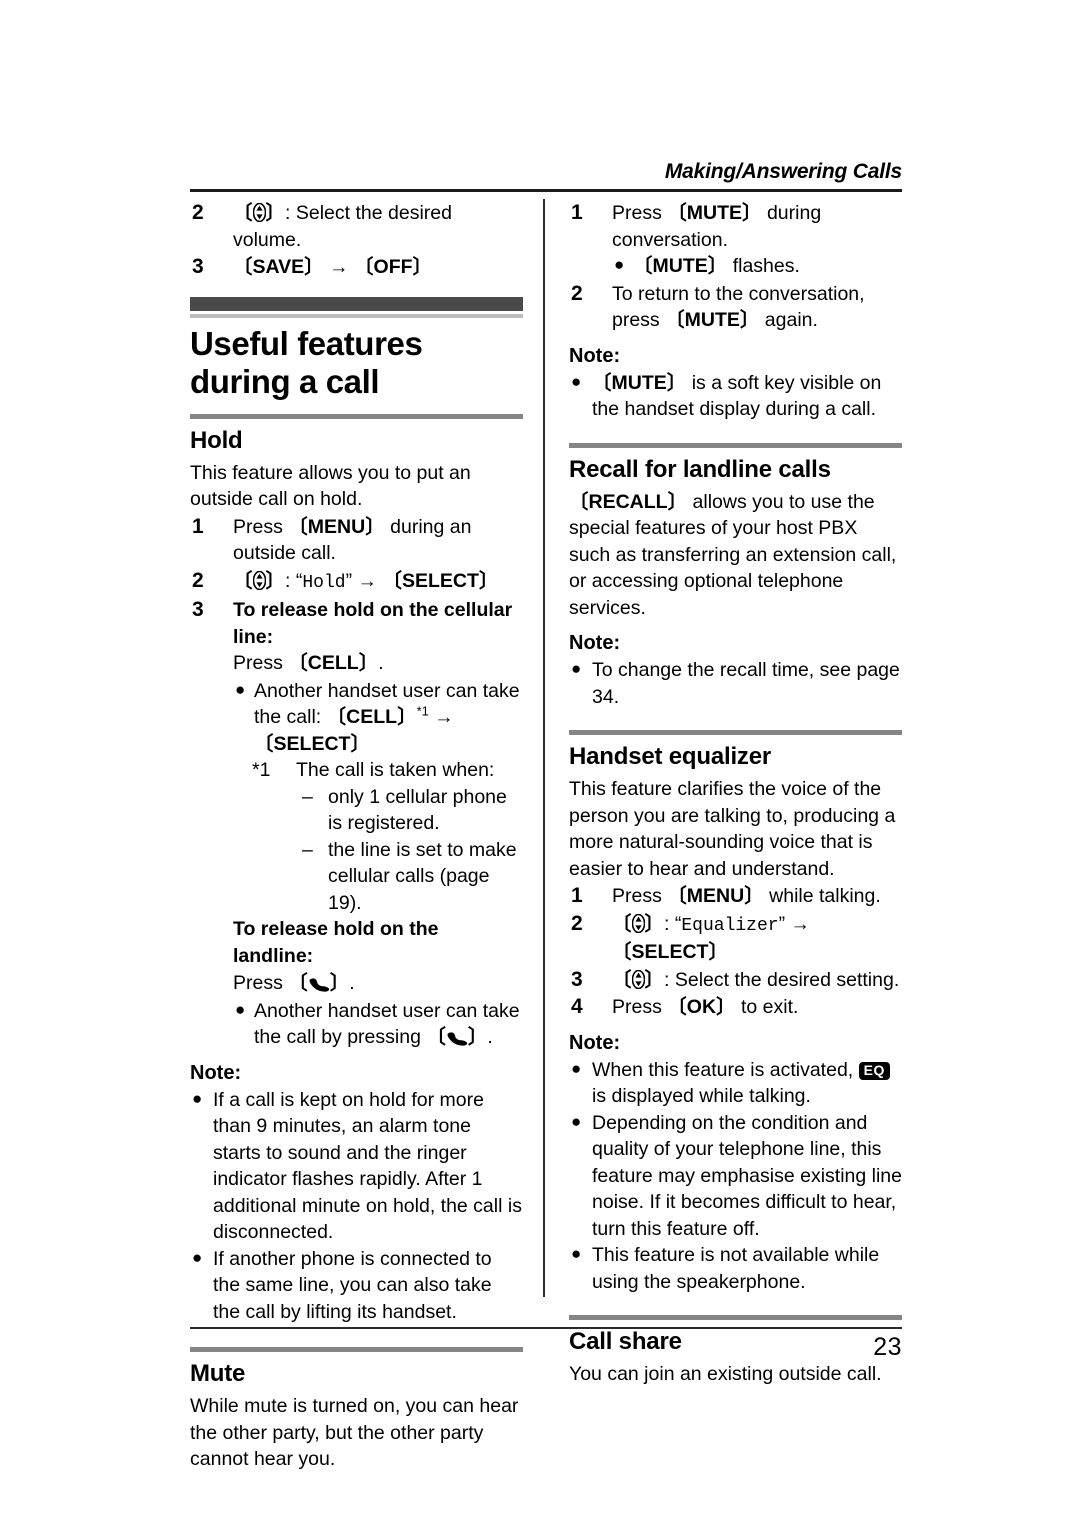 The width and height of the screenshot is (1080, 1538). Describe the element at coordinates (788, 320) in the screenshot. I see `step-text-post: again.` at that location.